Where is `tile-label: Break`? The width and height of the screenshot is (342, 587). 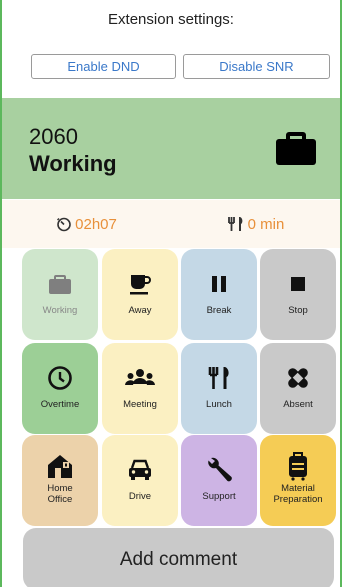
tile-label: Break is located at coordinates (219, 310).